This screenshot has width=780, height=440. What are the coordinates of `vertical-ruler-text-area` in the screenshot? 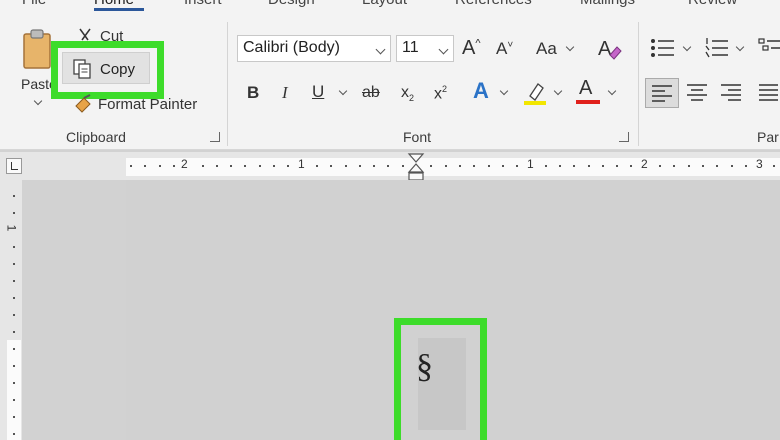 It's located at (14, 390).